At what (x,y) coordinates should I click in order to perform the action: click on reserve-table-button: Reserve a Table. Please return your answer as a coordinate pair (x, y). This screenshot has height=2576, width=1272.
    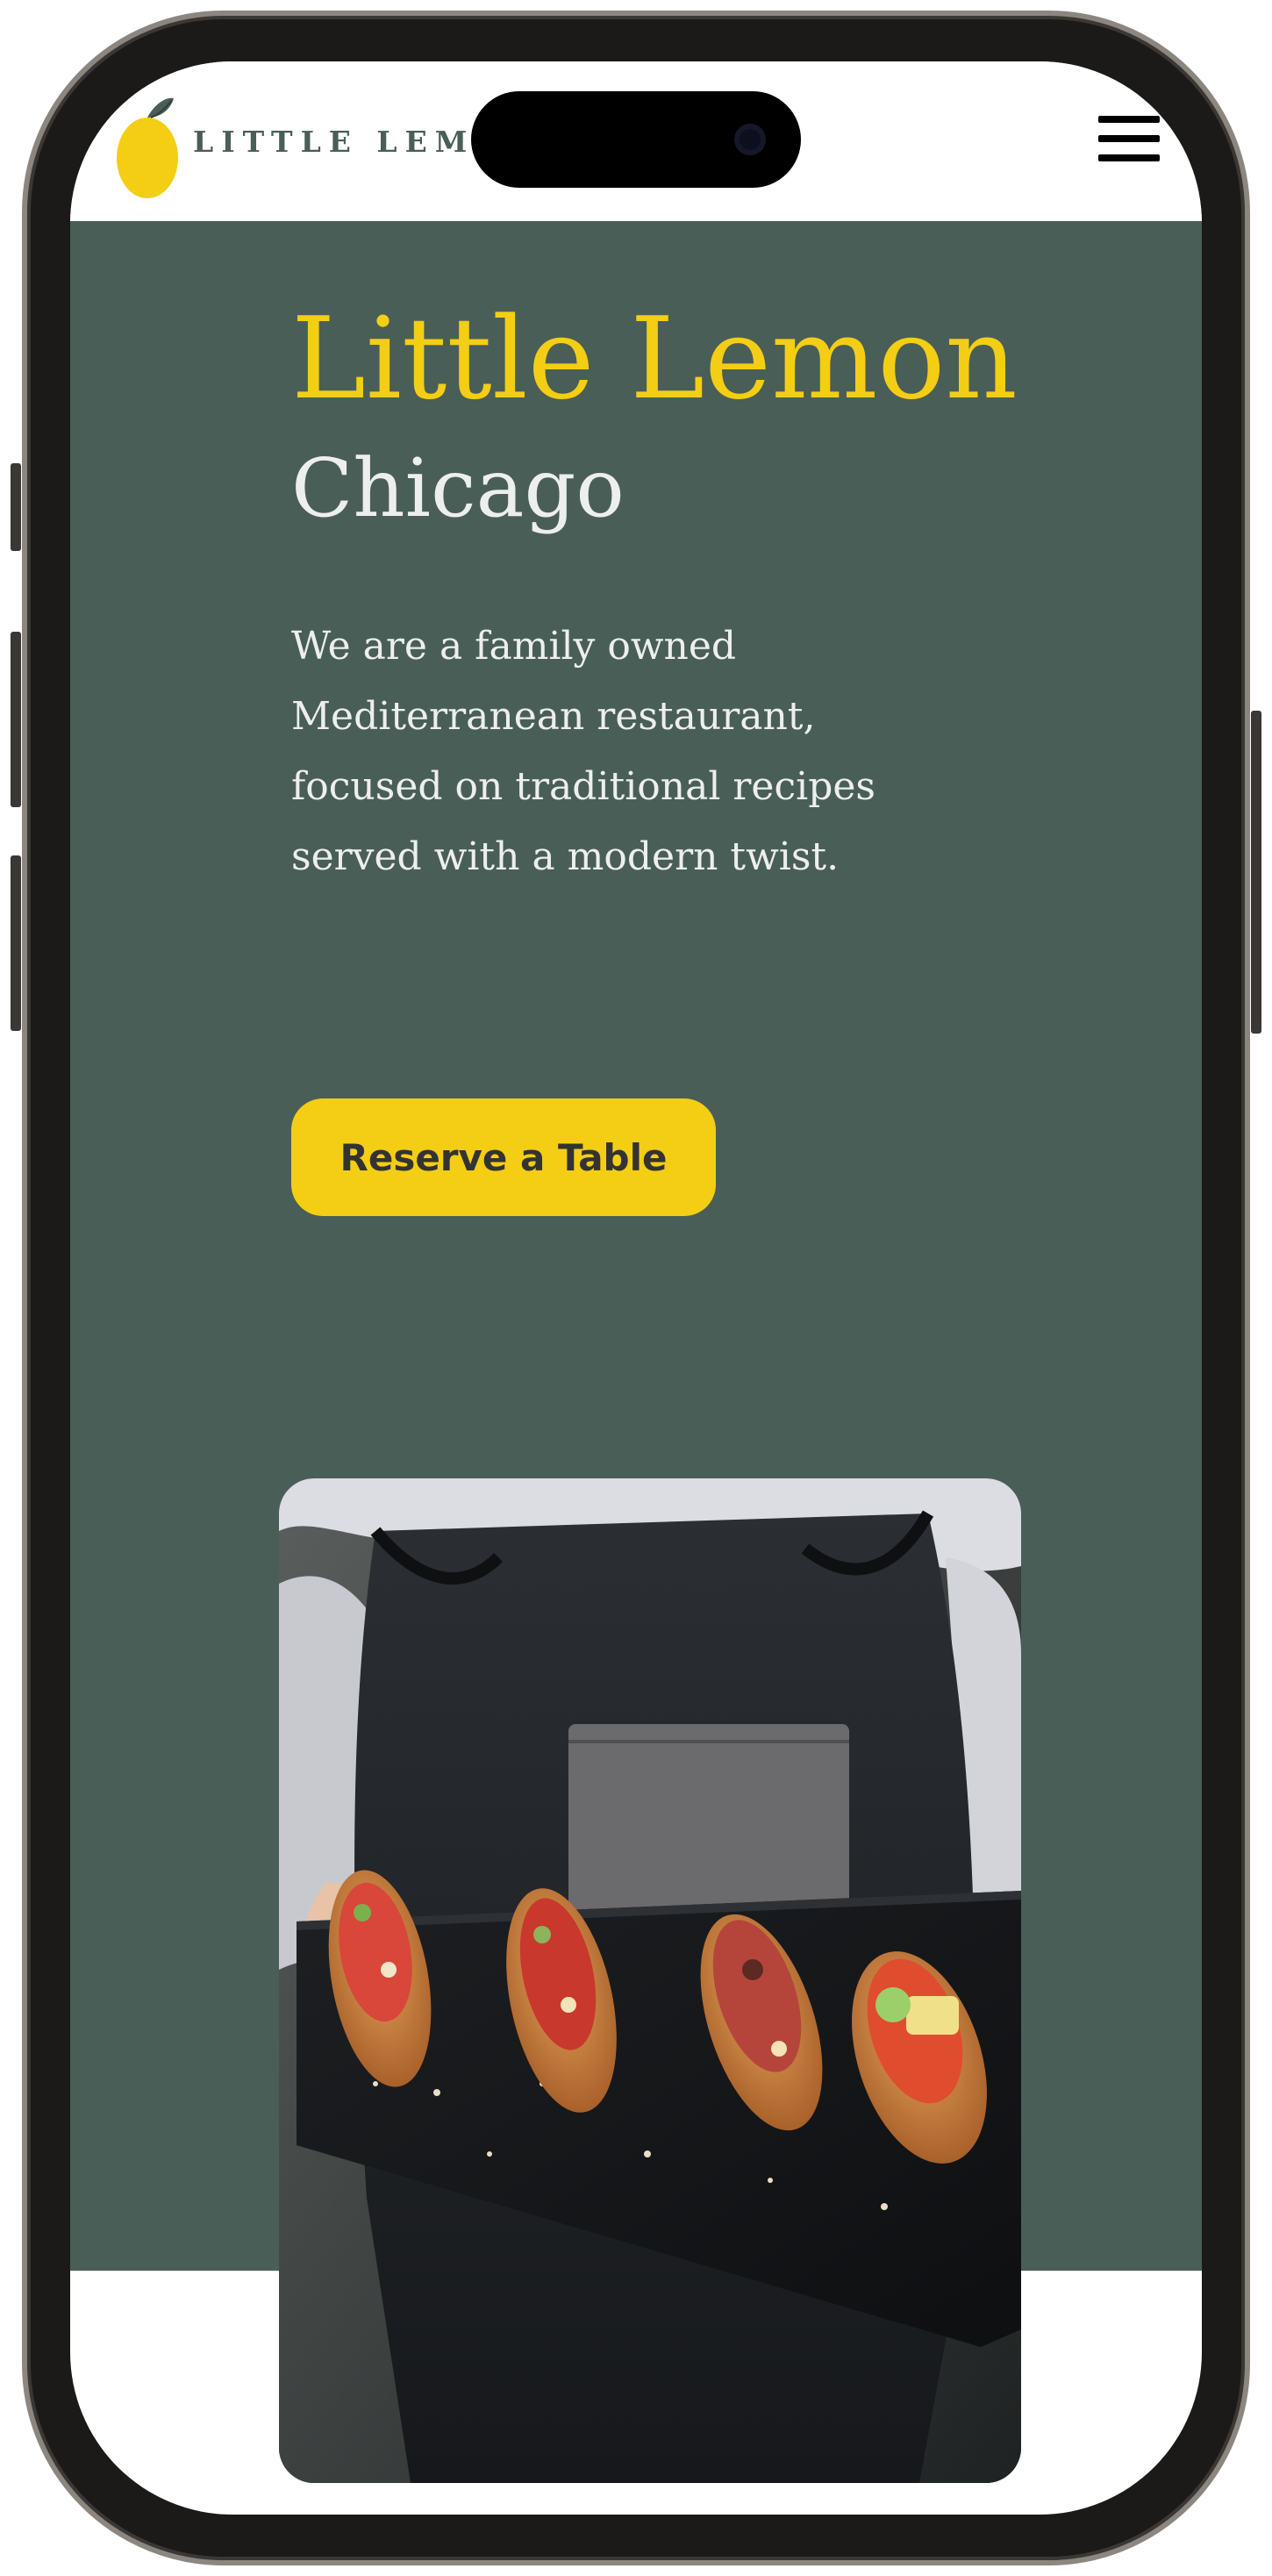
    Looking at the image, I should click on (503, 1157).